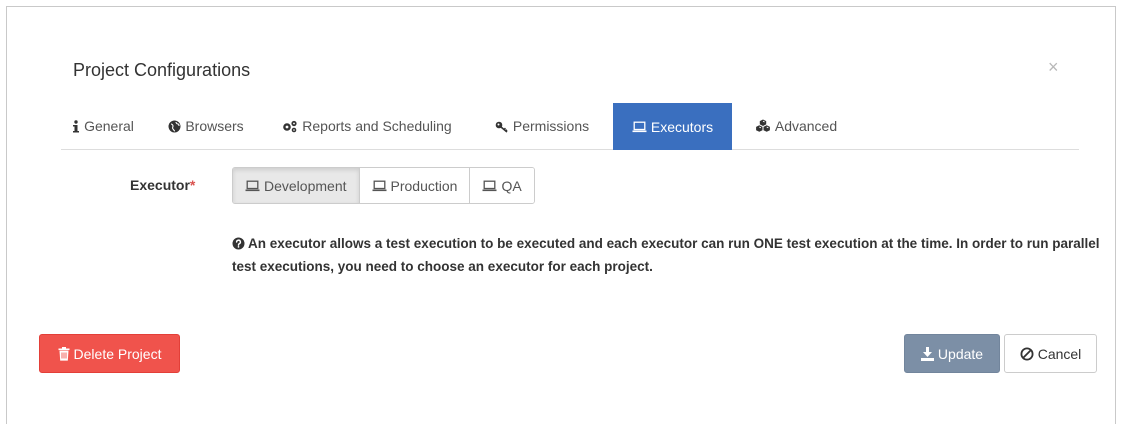  What do you see at coordinates (551, 126) in the screenshot?
I see `tab-label: Permissions` at bounding box center [551, 126].